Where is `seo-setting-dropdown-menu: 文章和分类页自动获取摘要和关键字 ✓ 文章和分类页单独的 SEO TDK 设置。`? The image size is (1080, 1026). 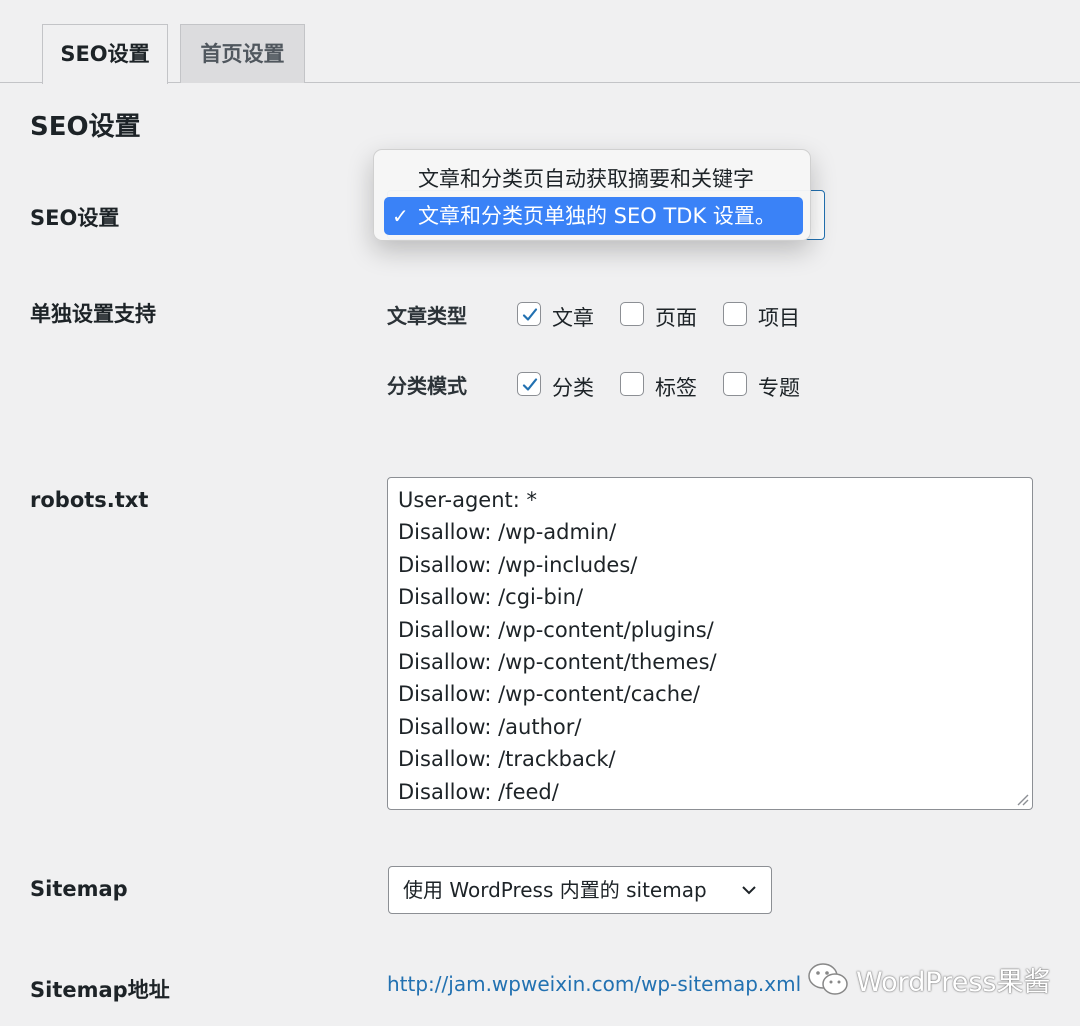
seo-setting-dropdown-menu: 文章和分类页自动获取摘要和关键字 ✓ 文章和分类页单独的 SEO TDK 设置。 is located at coordinates (592, 195).